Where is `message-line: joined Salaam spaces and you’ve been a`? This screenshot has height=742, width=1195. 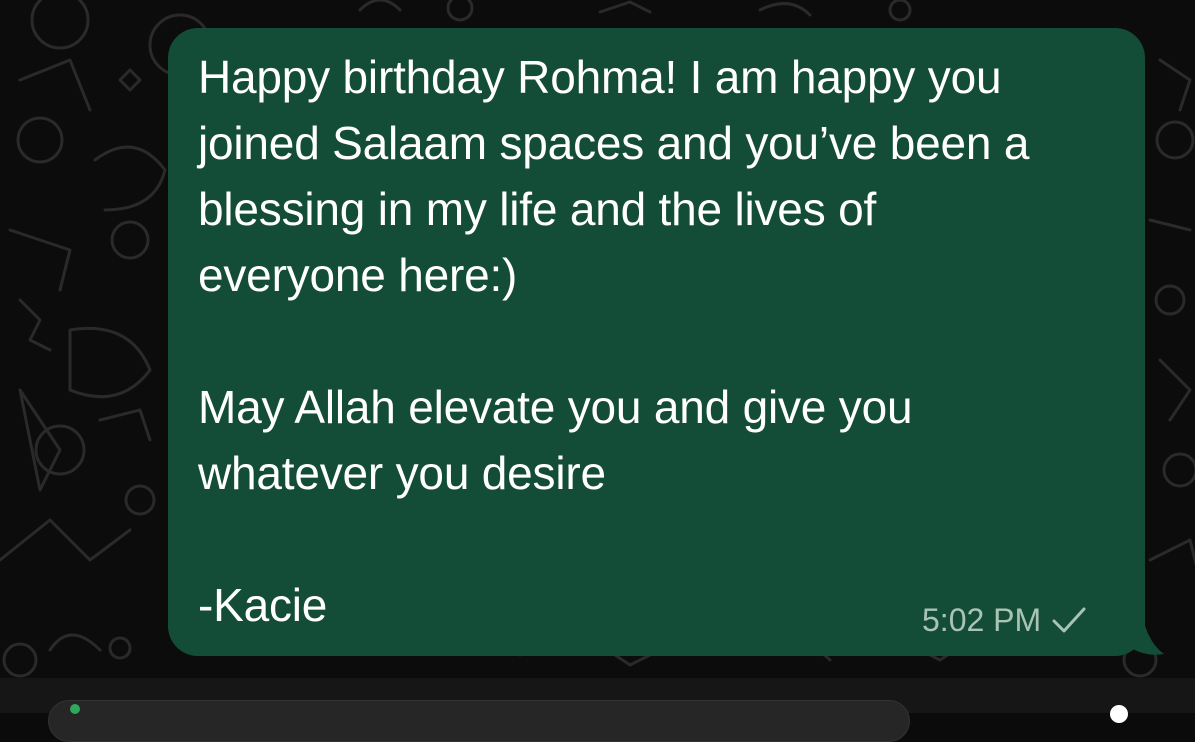 message-line: joined Salaam spaces and you’ve been a is located at coordinates (614, 143).